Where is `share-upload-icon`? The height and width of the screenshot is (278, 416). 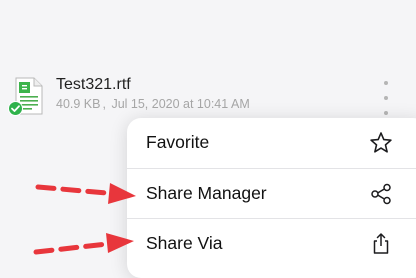
share-upload-icon is located at coordinates (381, 244).